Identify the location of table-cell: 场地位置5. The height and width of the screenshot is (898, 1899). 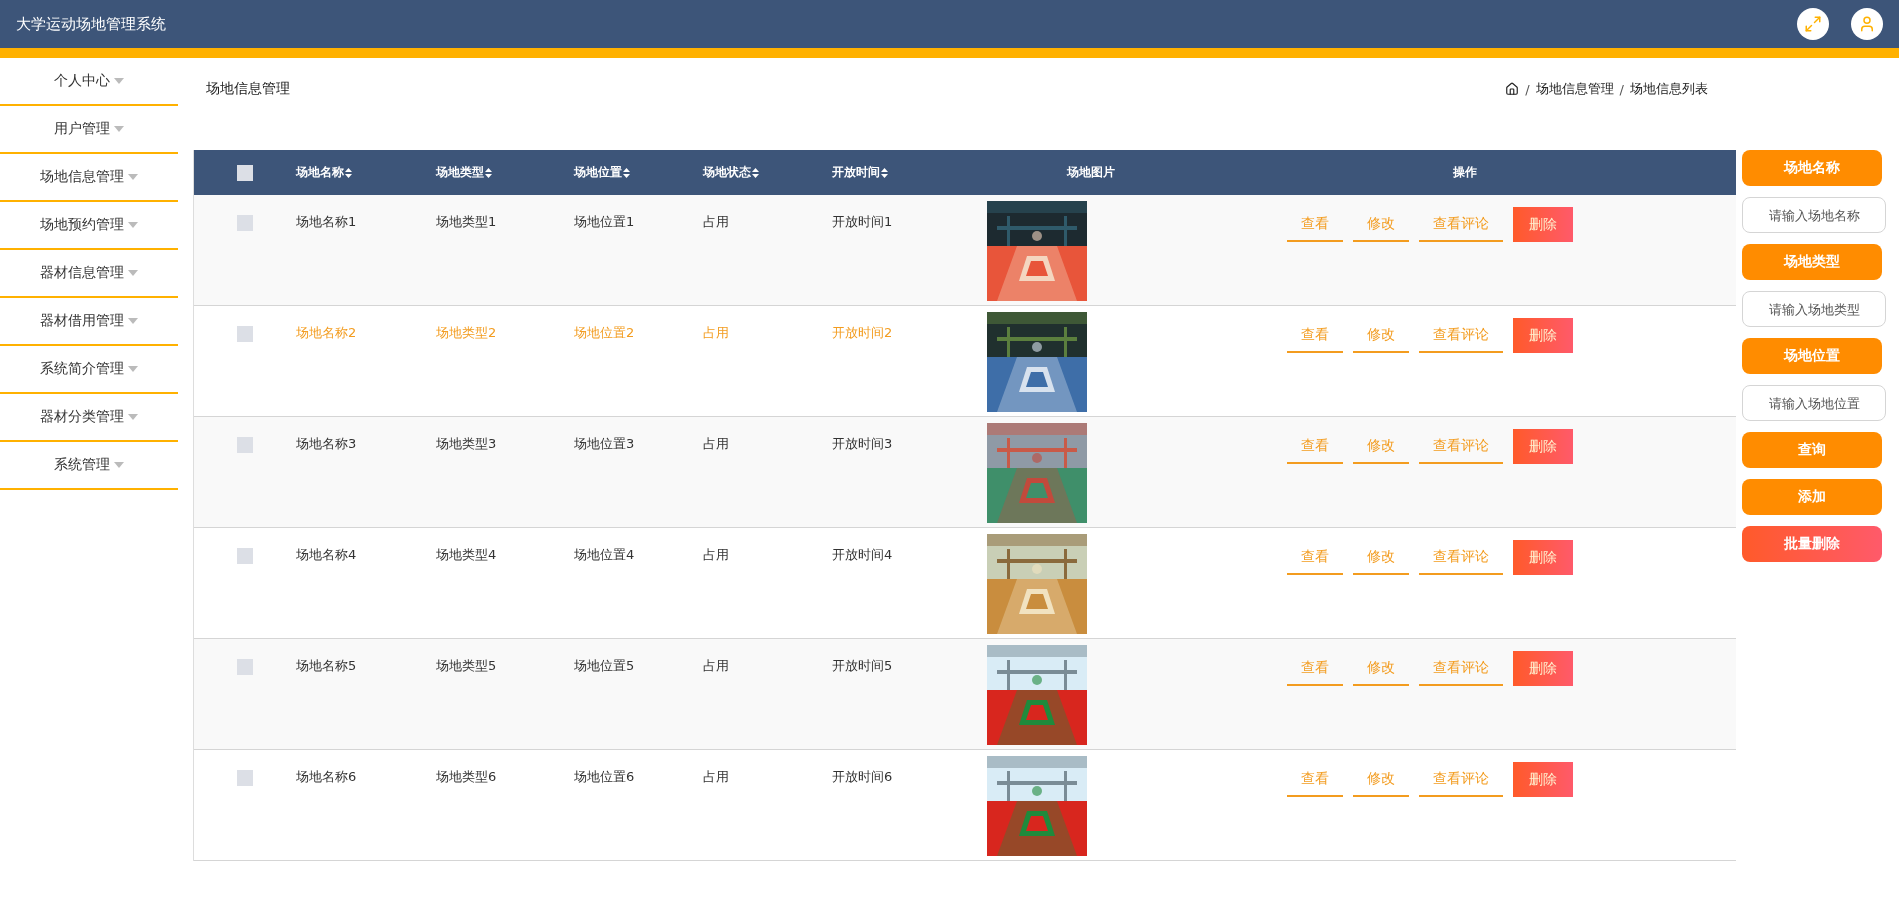
(604, 665).